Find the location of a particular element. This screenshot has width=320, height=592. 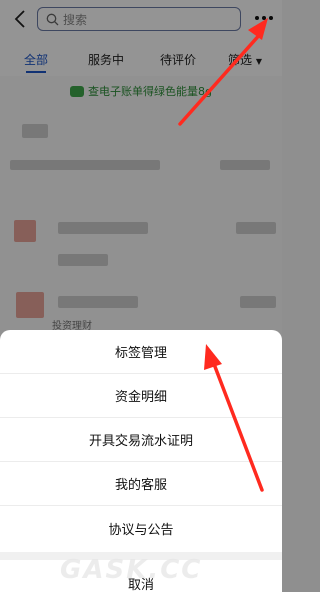

menu-item-tag-management: 标签管理 is located at coordinates (141, 352).